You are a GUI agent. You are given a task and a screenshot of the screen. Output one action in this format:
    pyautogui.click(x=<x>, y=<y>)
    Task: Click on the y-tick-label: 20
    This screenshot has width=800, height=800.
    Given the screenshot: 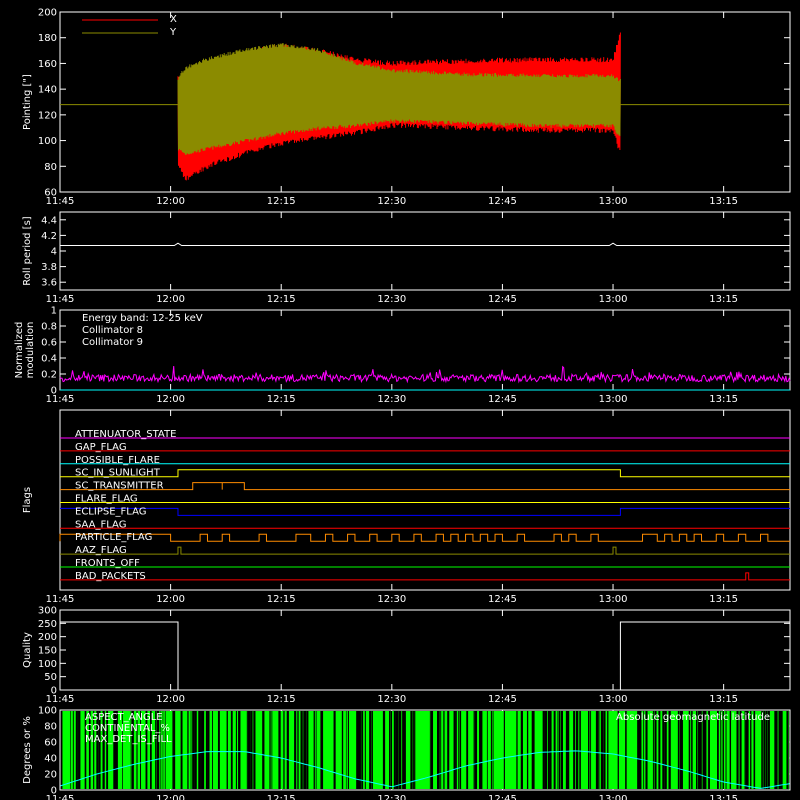 What is the action you would take?
    pyautogui.click(x=50, y=775)
    